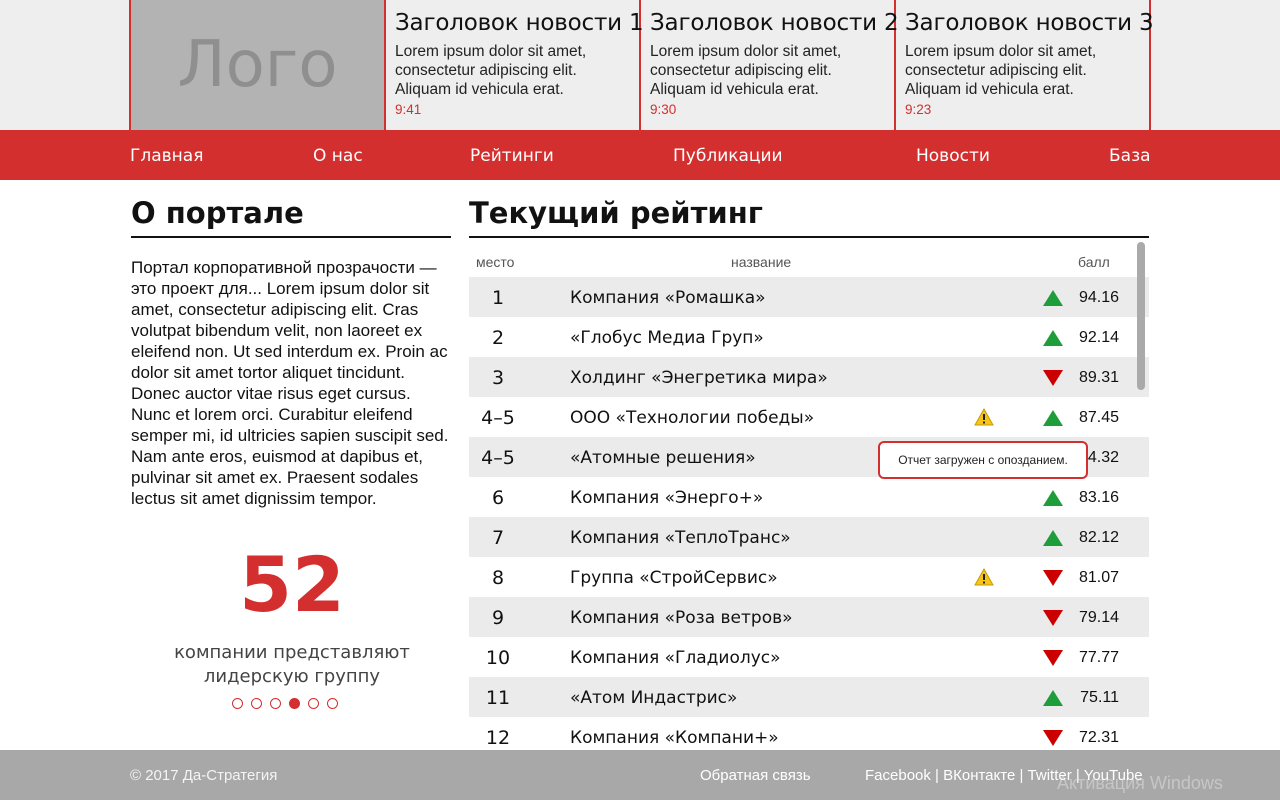 The width and height of the screenshot is (1280, 800). Describe the element at coordinates (728, 156) in the screenshot. I see `nav-item-publications: Публикации` at that location.